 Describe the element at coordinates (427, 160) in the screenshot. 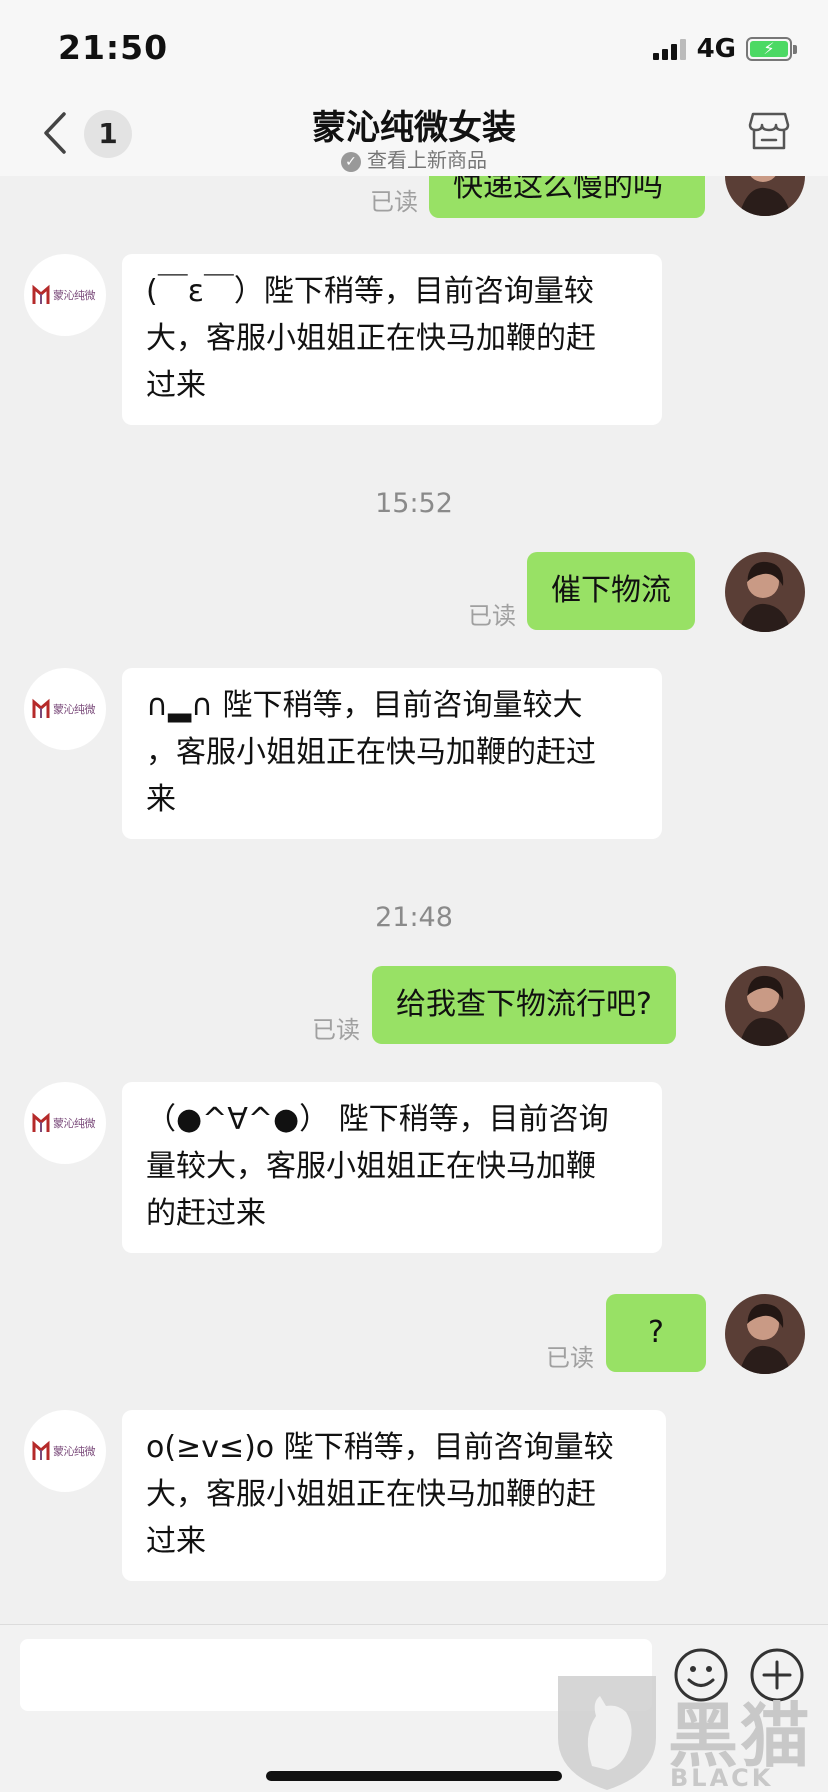

I see `view-new-products-label: 查看上新商品` at that location.